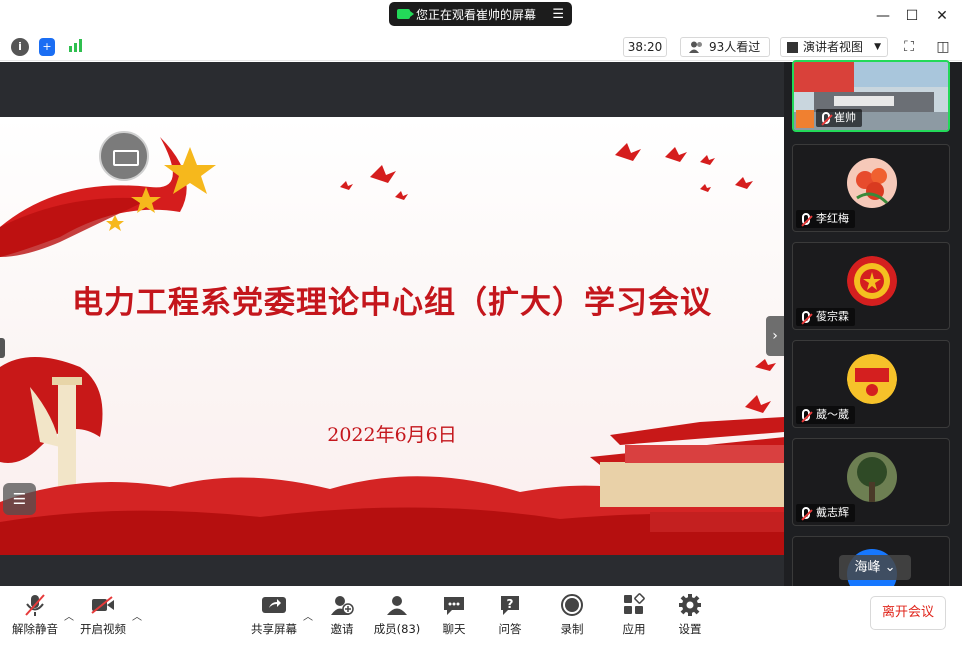  I want to click on signal-bars-icon, so click(76, 47).